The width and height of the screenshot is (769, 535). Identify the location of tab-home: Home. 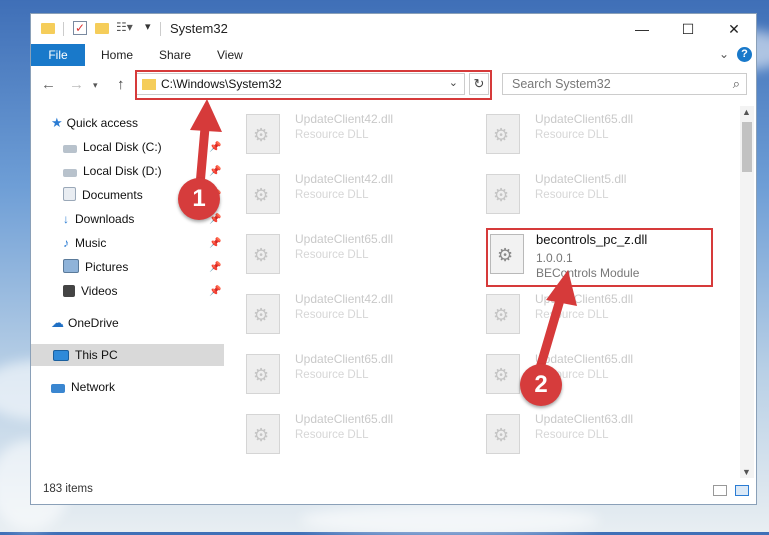
(117, 55).